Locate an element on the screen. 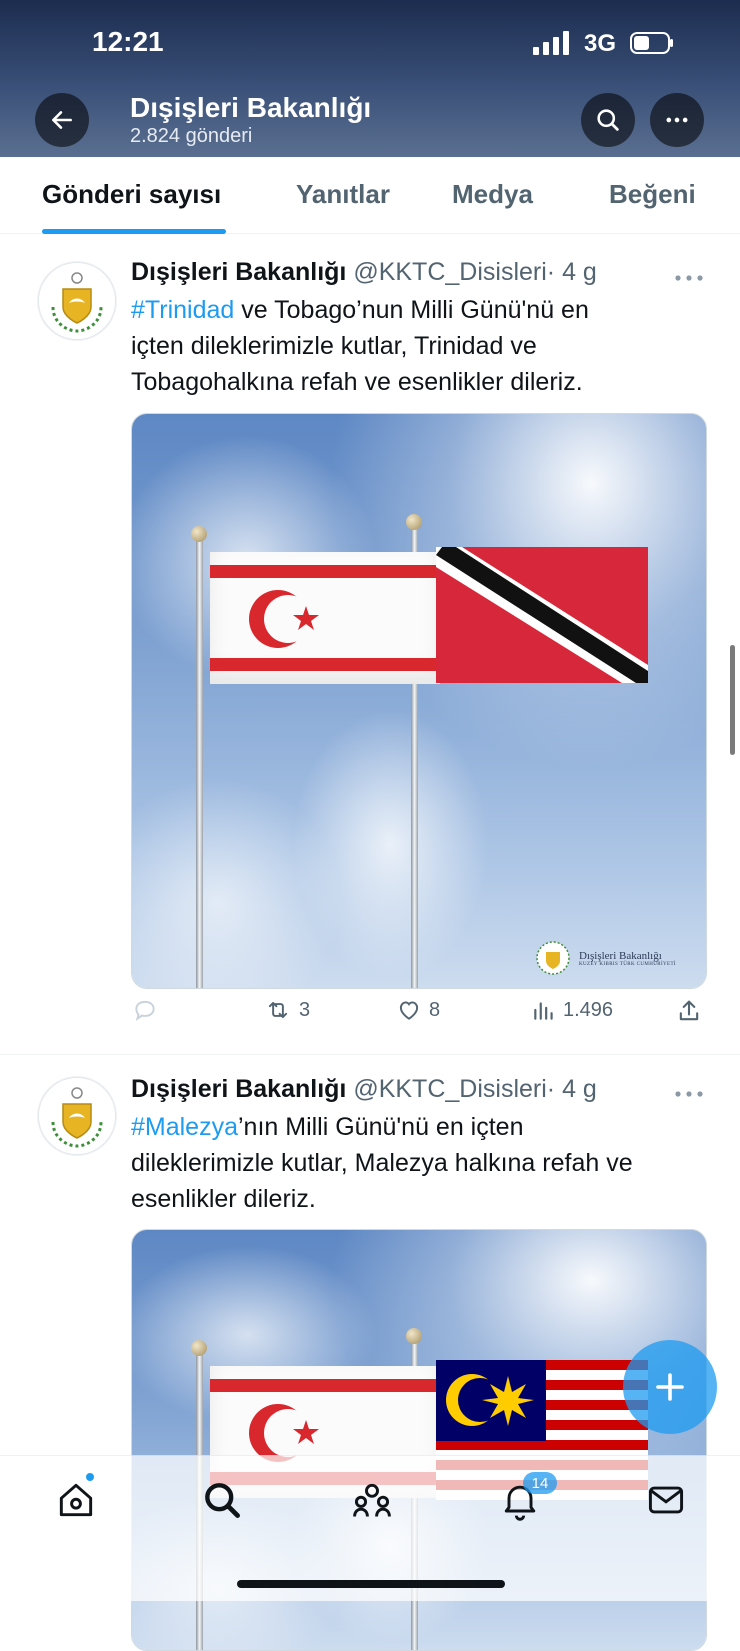 Image resolution: width=740 pixels, height=1651 pixels. compose-button is located at coordinates (670, 1387).